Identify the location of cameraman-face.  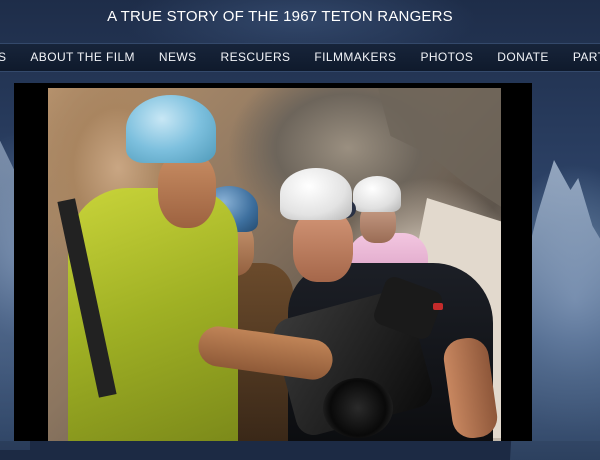
(323, 246).